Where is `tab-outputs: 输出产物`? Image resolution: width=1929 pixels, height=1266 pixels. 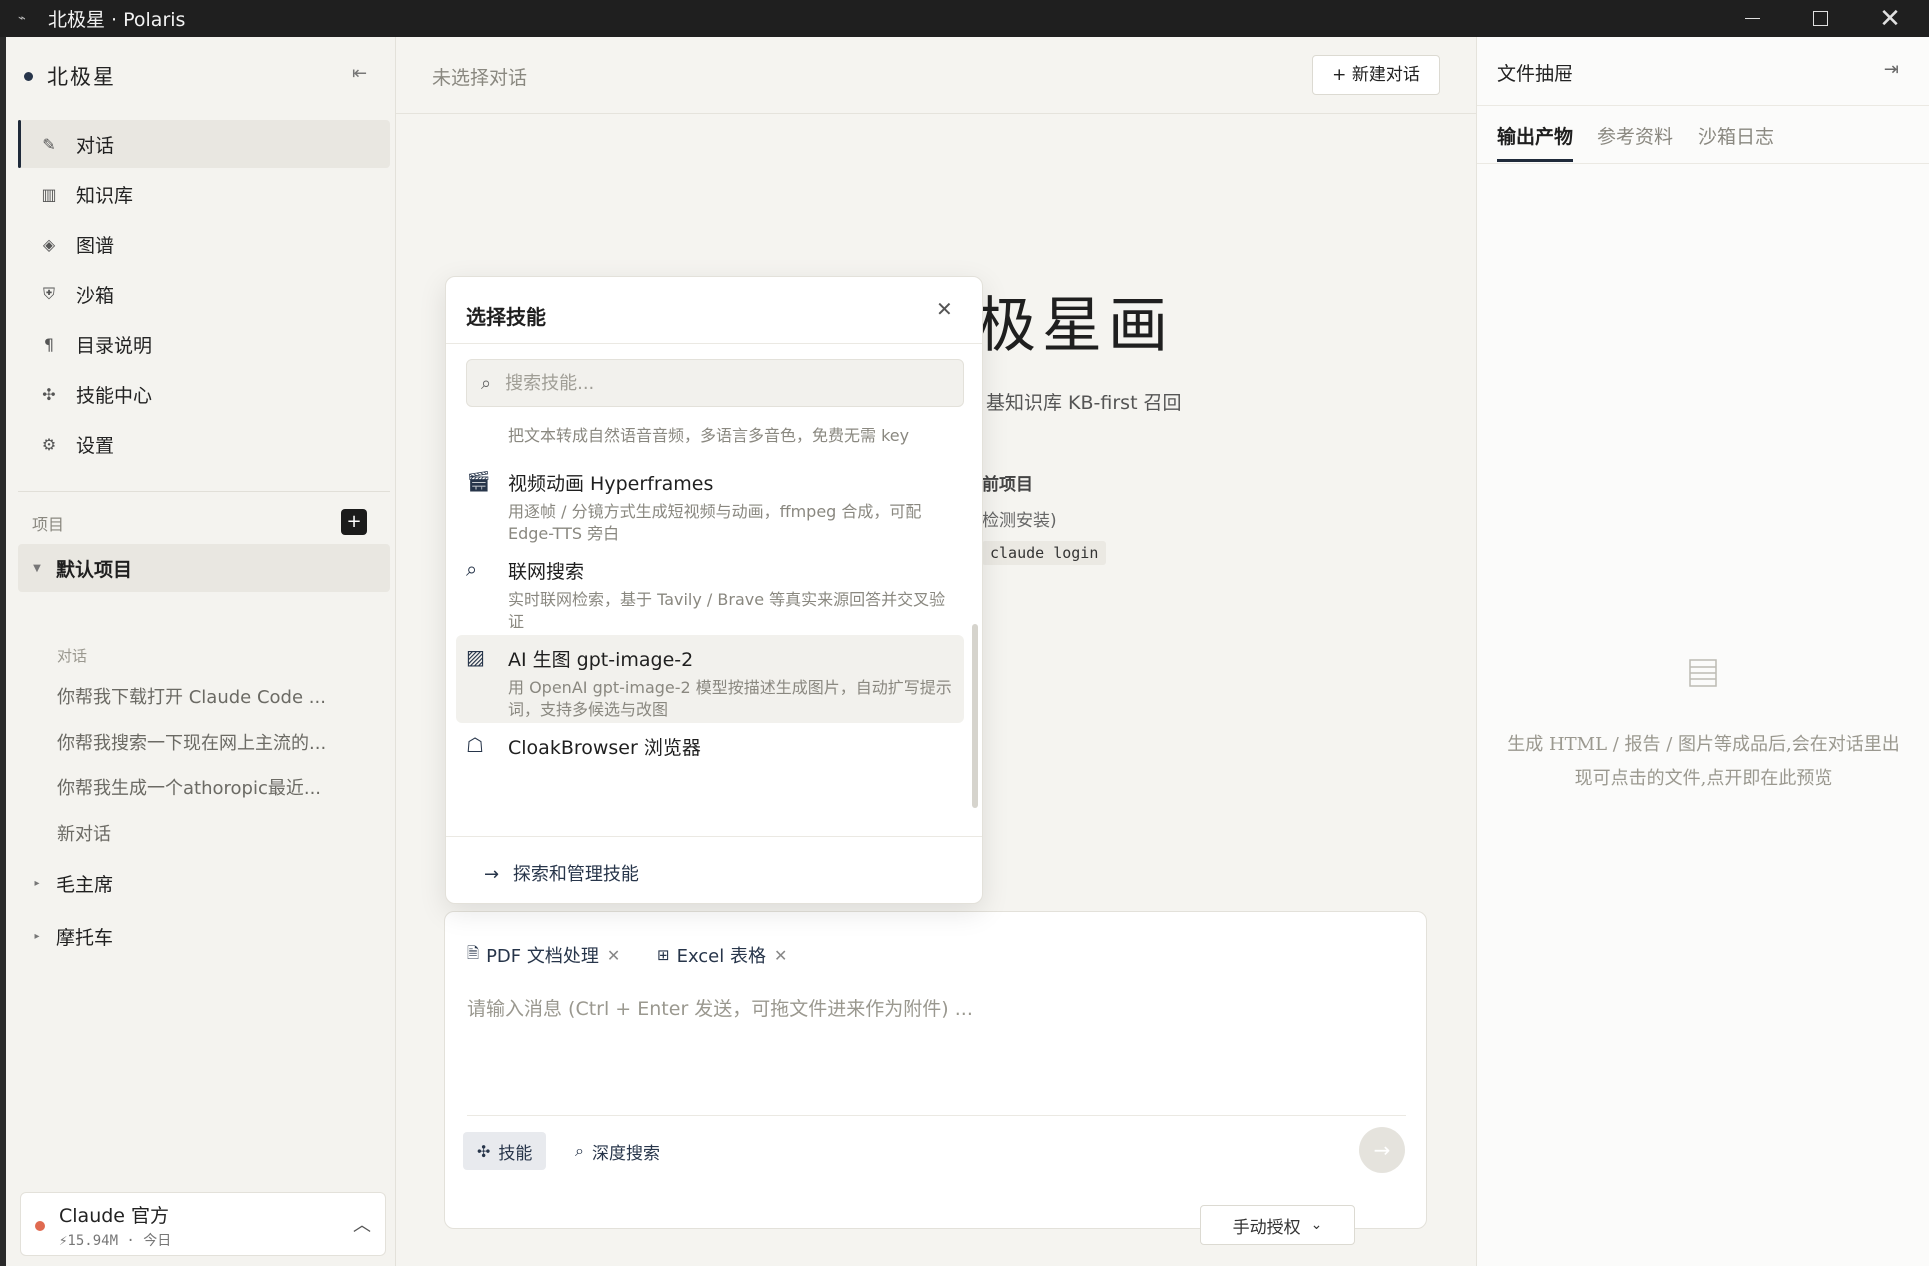 tab-outputs: 输出产物 is located at coordinates (1535, 142).